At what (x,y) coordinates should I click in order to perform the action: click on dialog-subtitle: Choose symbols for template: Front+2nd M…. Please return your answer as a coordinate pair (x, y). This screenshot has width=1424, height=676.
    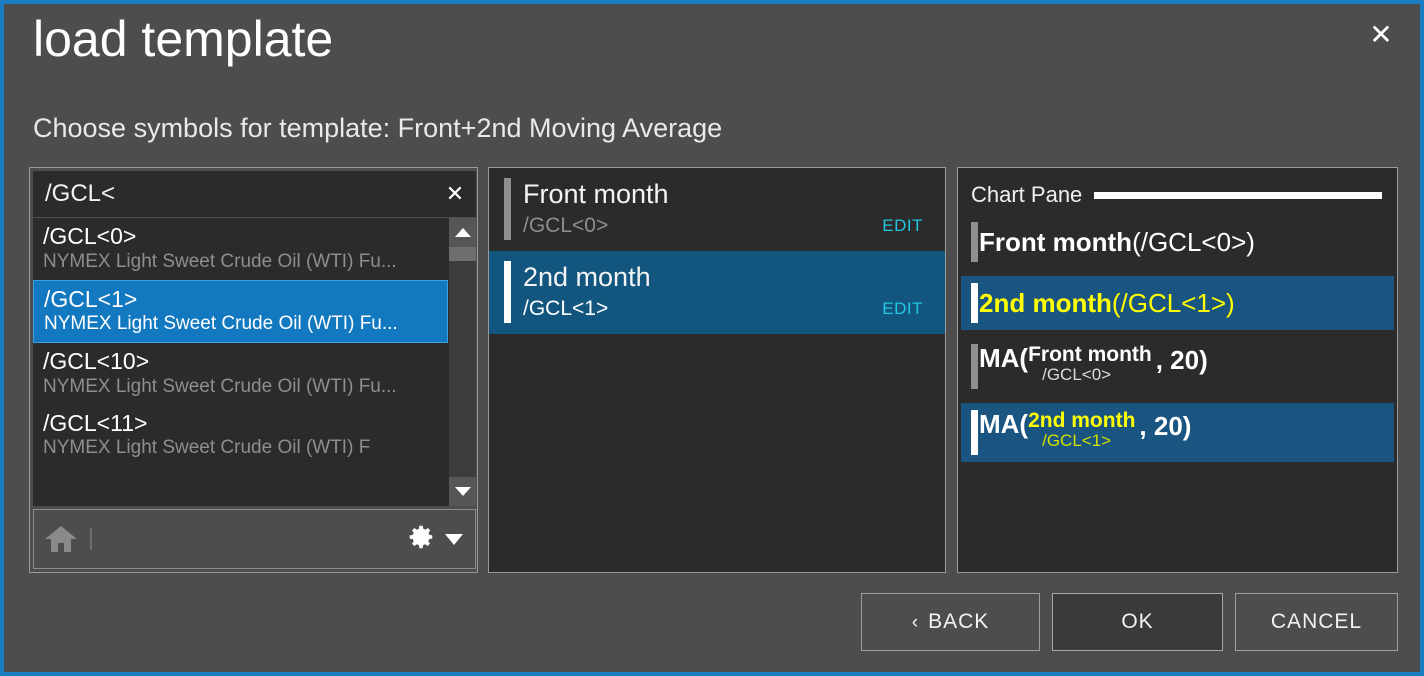
    Looking at the image, I should click on (378, 128).